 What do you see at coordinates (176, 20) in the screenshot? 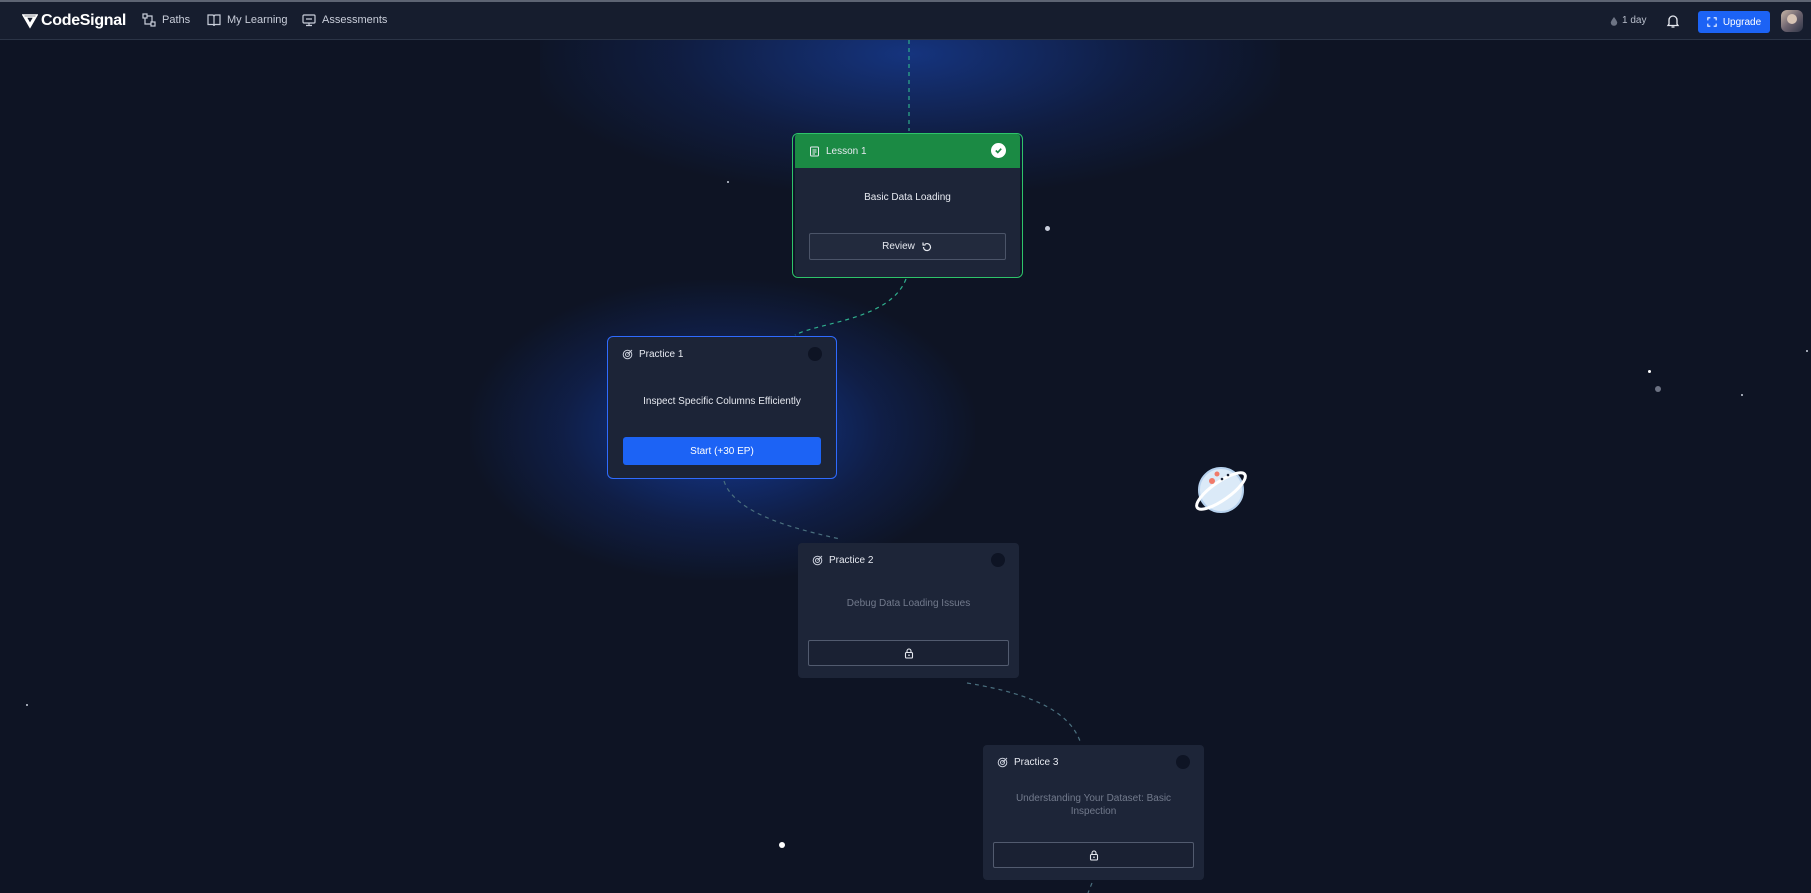
I see `nav-paths-label: Paths` at bounding box center [176, 20].